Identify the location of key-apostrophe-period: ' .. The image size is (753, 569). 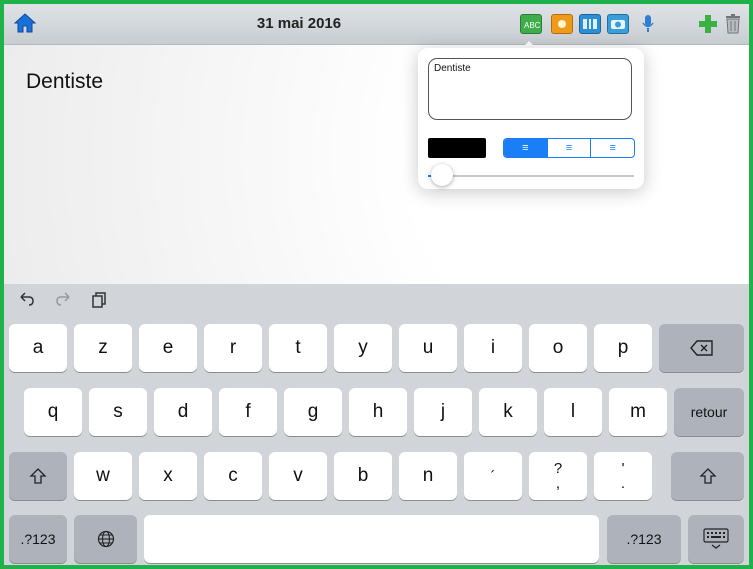
(623, 476).